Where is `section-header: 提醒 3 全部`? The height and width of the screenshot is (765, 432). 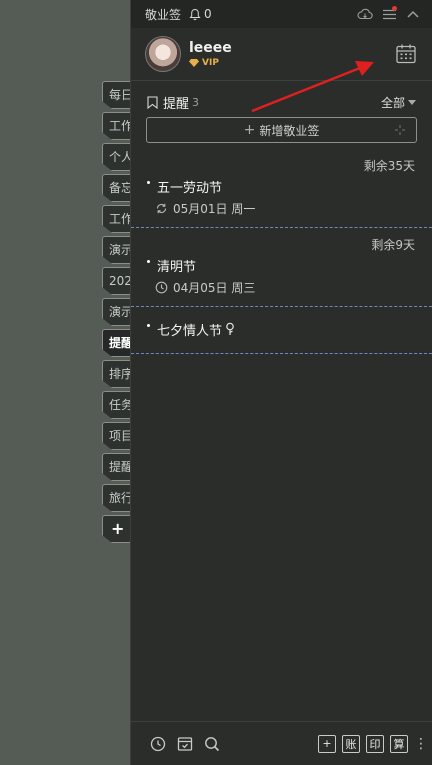 section-header: 提醒 3 全部 is located at coordinates (281, 97).